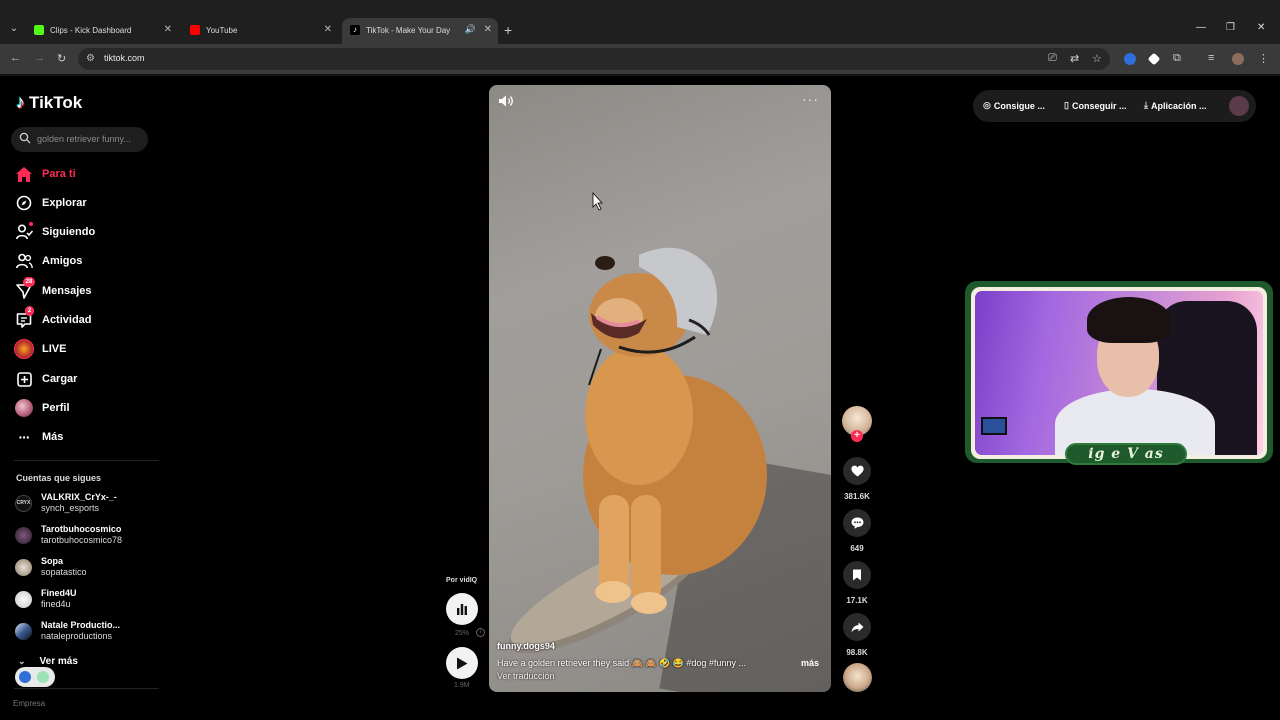 The image size is (1280, 720). I want to click on tab-title: YouTube, so click(222, 30).